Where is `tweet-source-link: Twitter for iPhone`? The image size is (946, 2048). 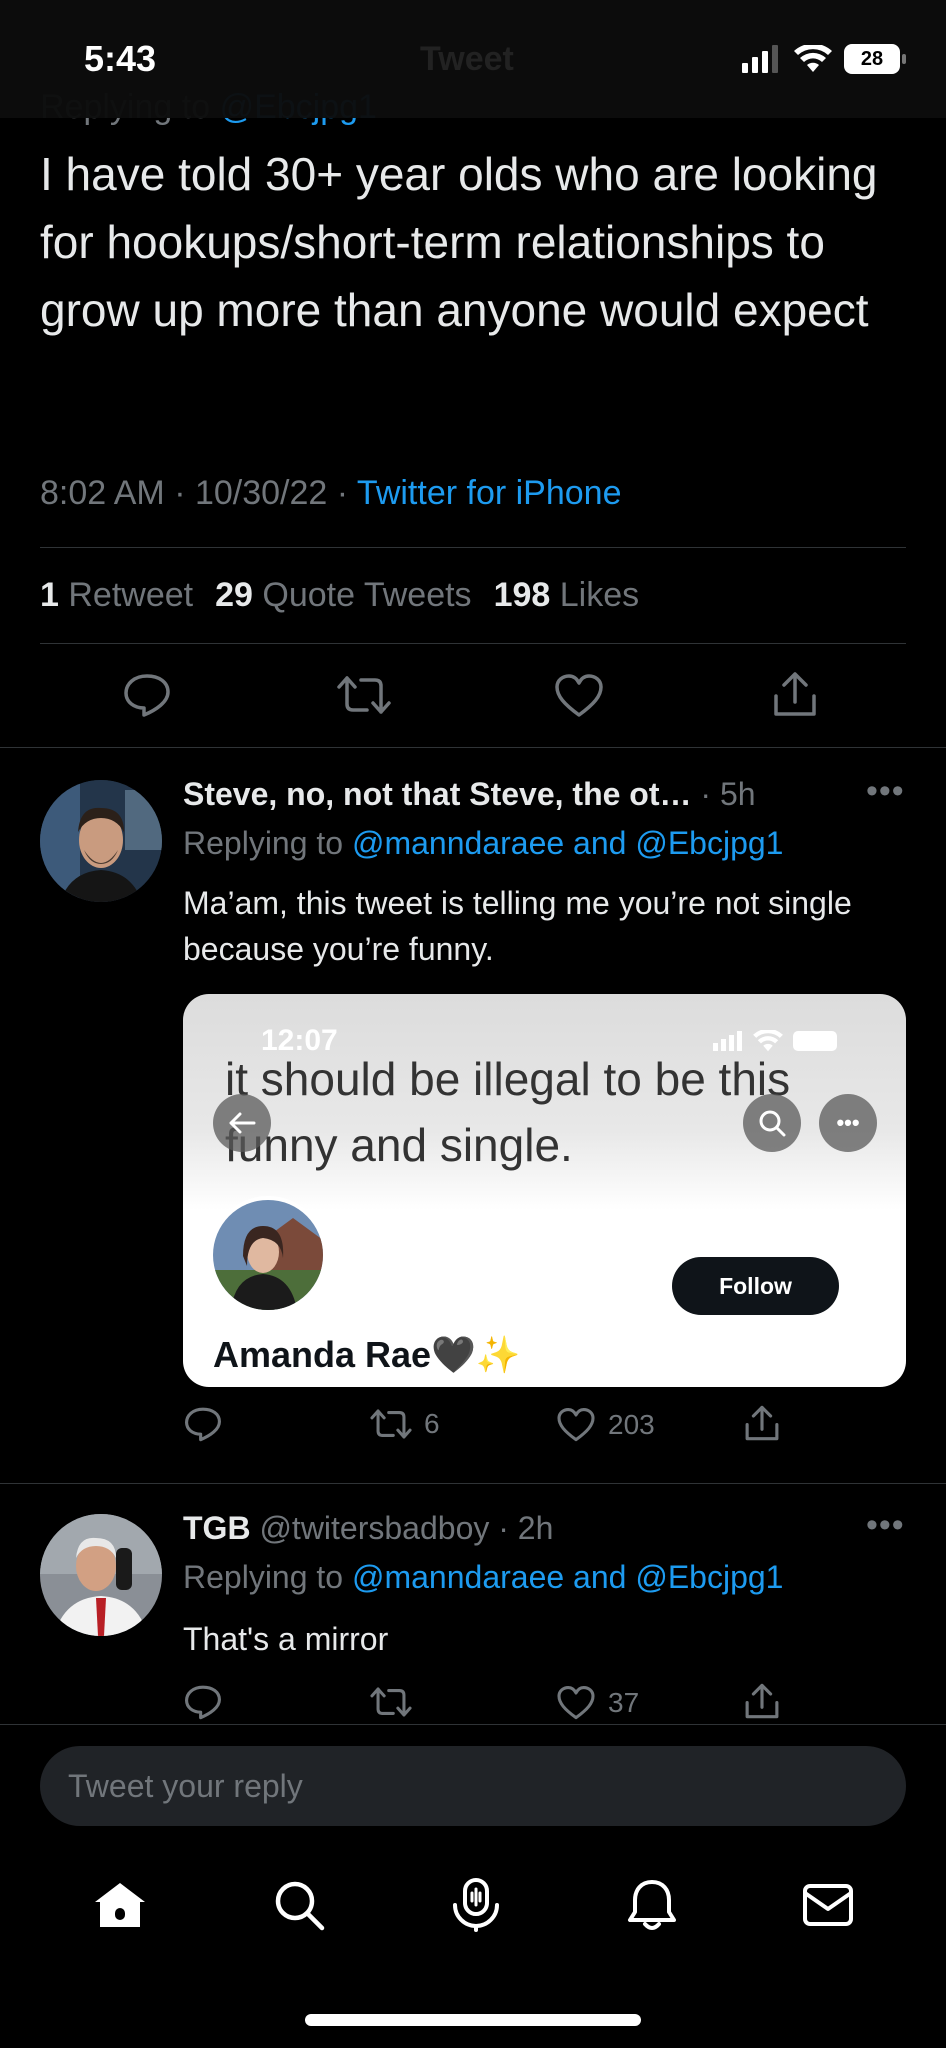
tweet-source-link: Twitter for iPhone is located at coordinates (489, 493).